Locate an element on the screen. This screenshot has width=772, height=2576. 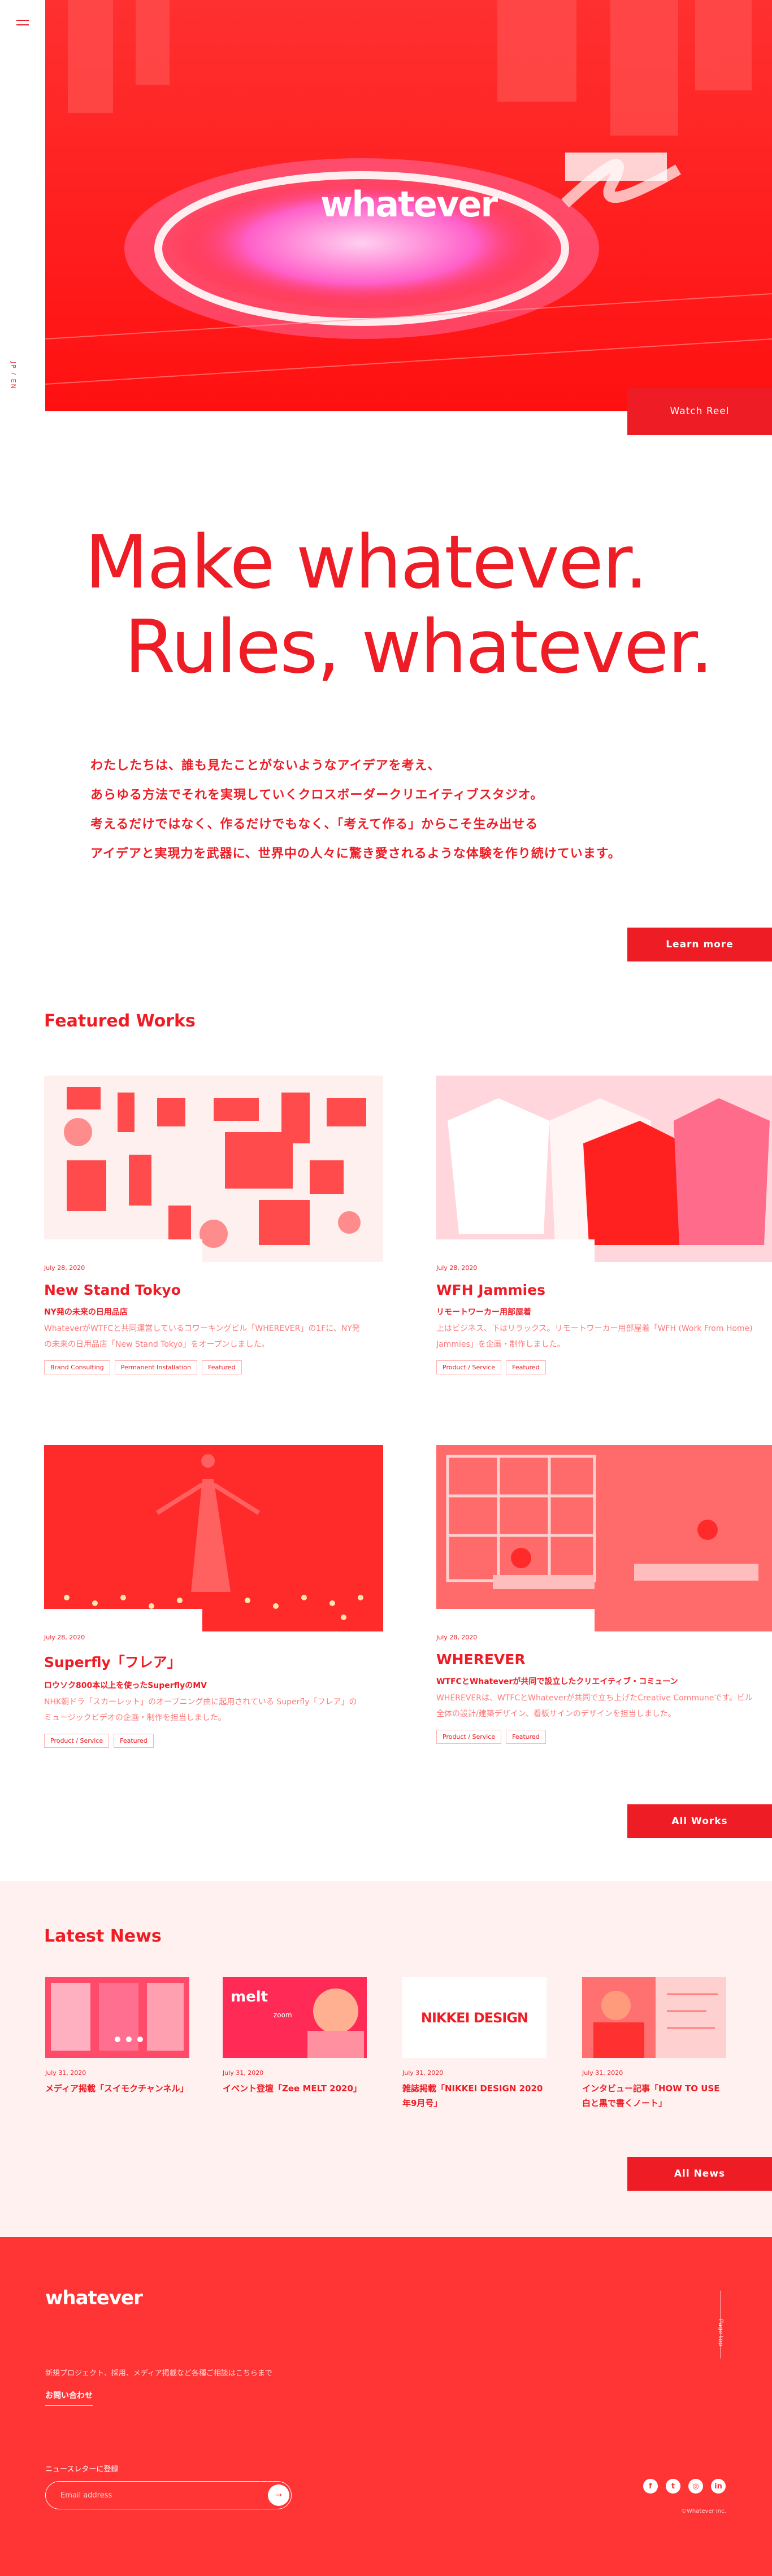
copyright: ©Whatever Inc. is located at coordinates (703, 2511).